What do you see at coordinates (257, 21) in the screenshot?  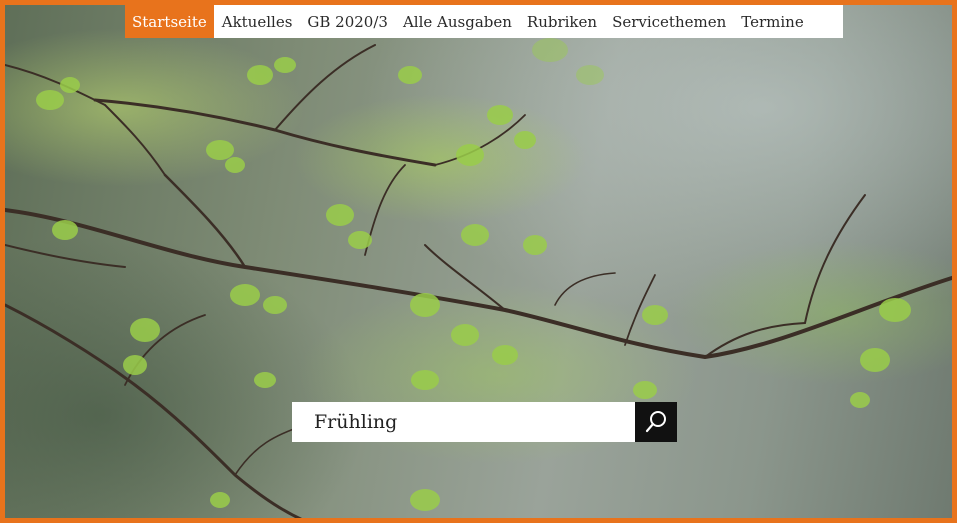 I see `nav-item-aktuelles: Aktuelles` at bounding box center [257, 21].